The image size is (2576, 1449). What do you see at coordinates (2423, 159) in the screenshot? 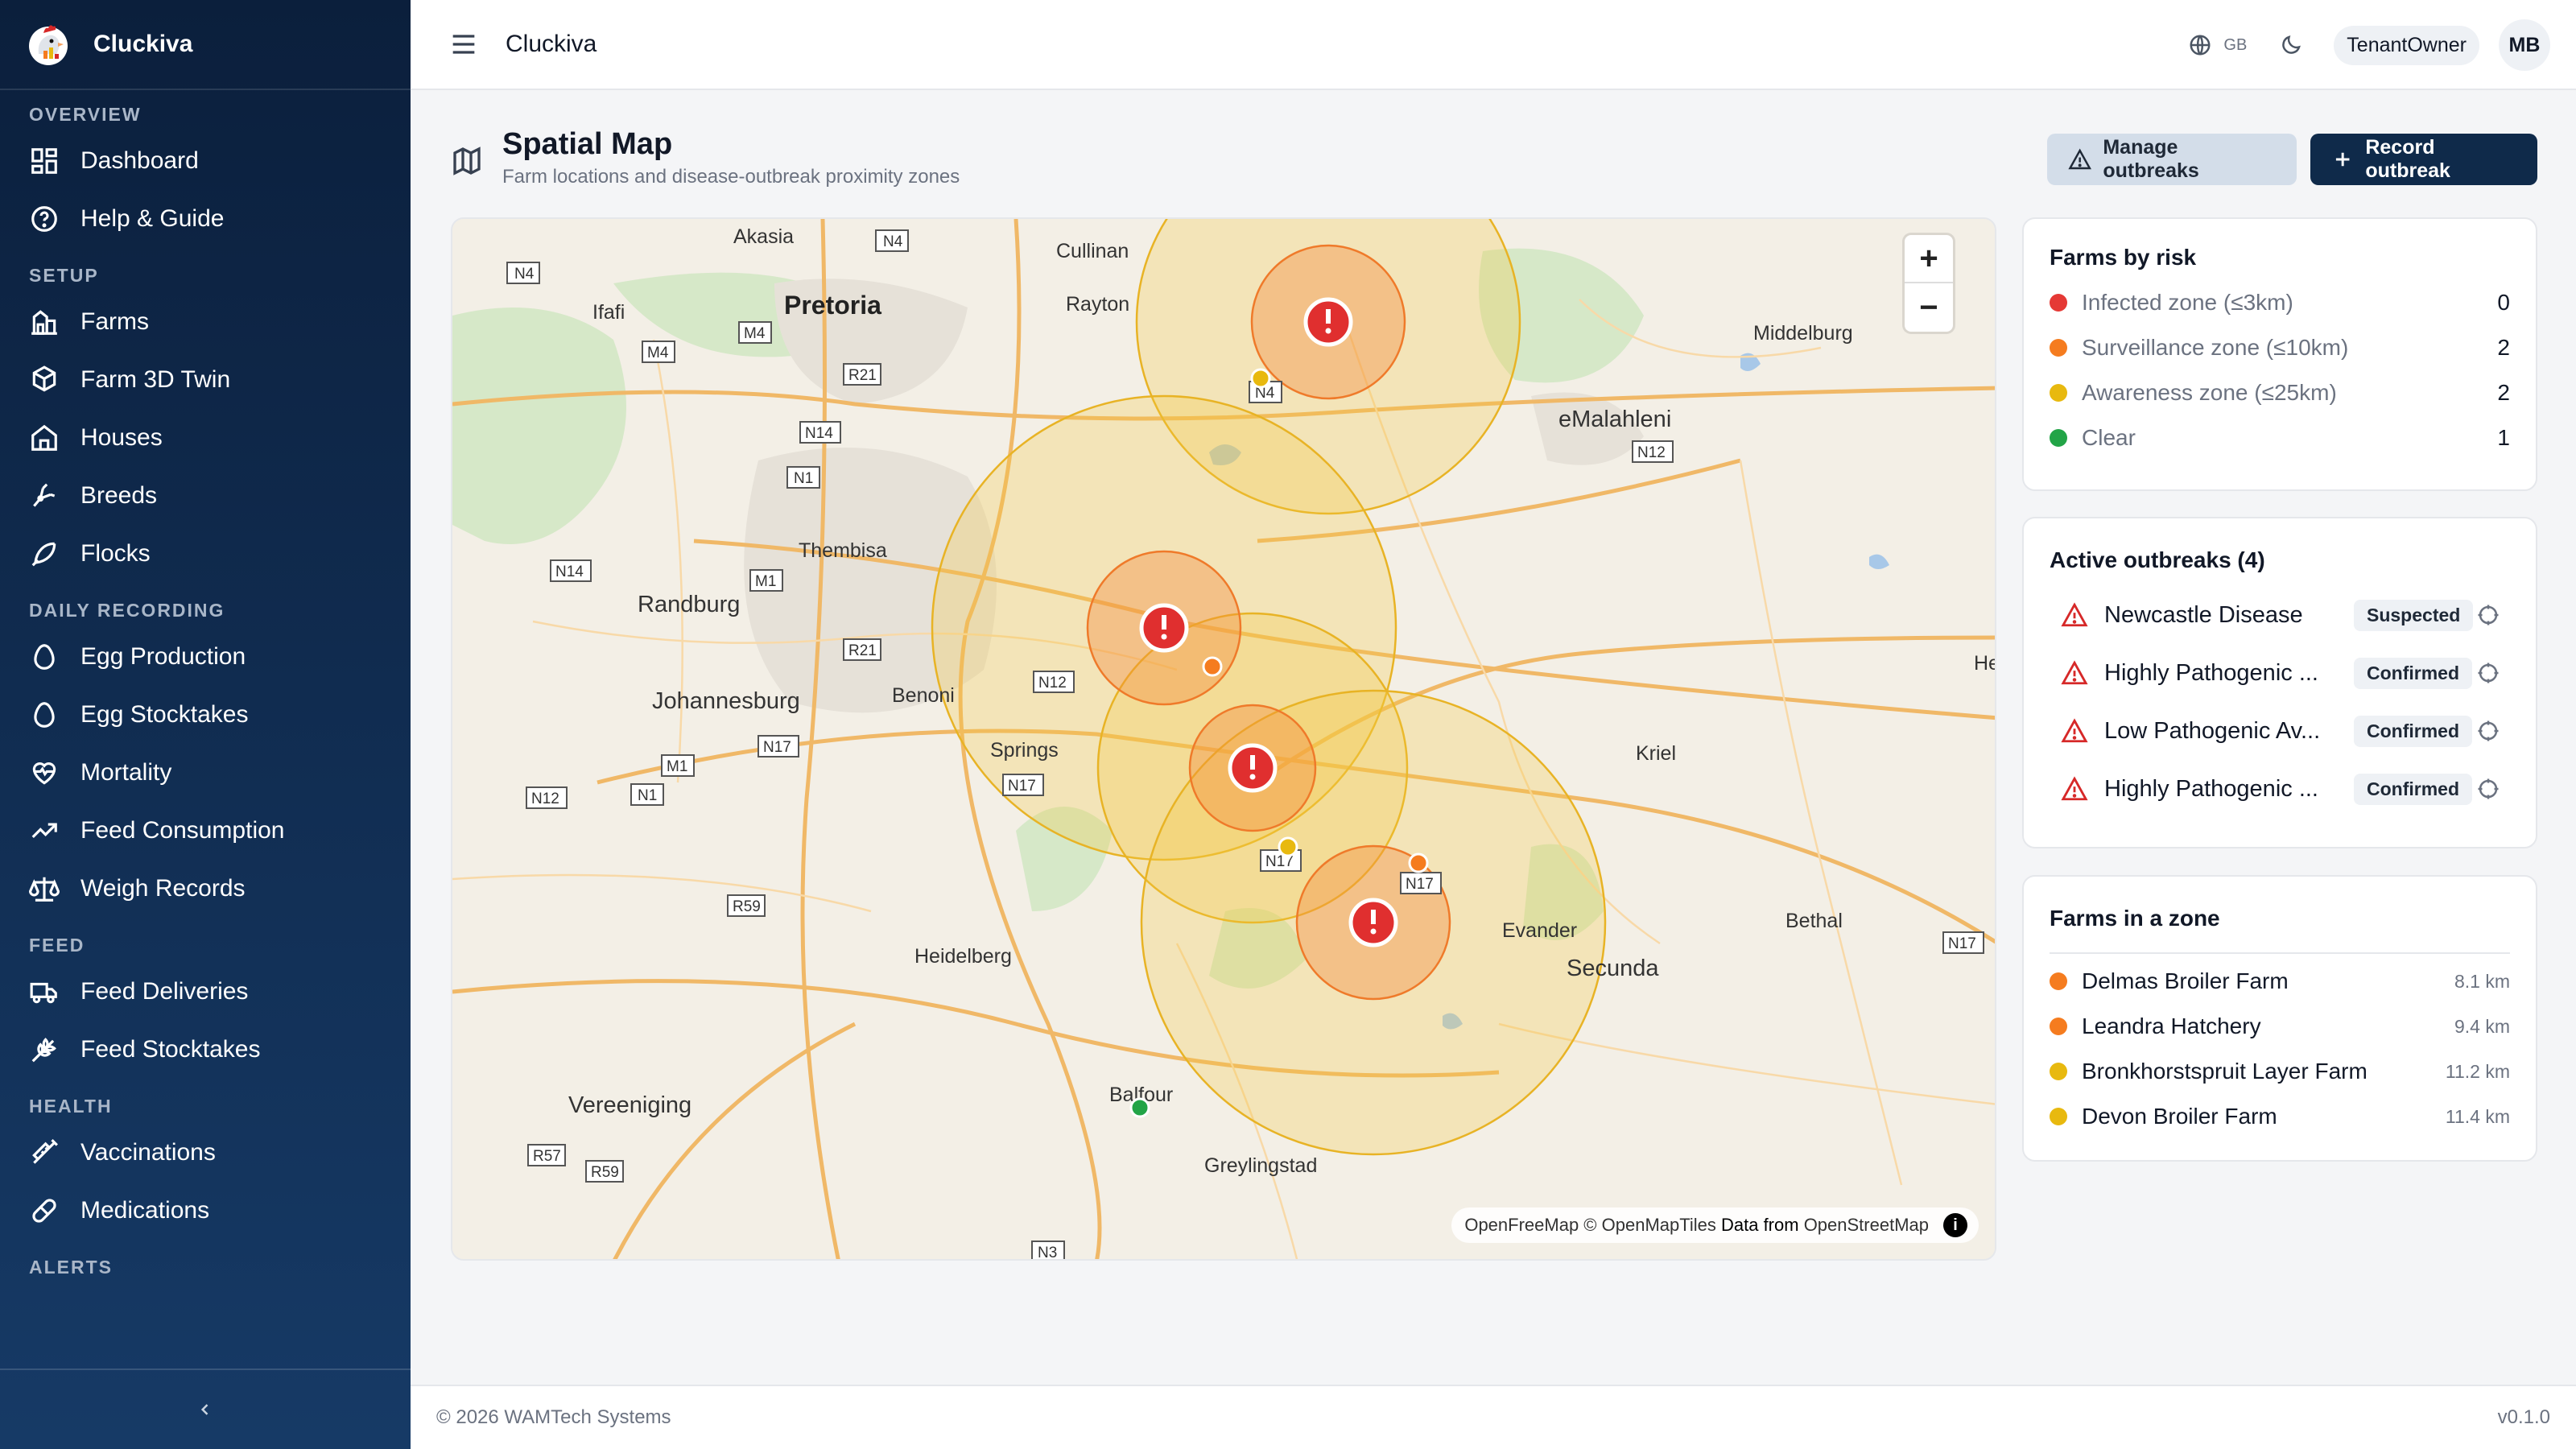
I see `record-outbreak-button: Record outbreak` at bounding box center [2423, 159].